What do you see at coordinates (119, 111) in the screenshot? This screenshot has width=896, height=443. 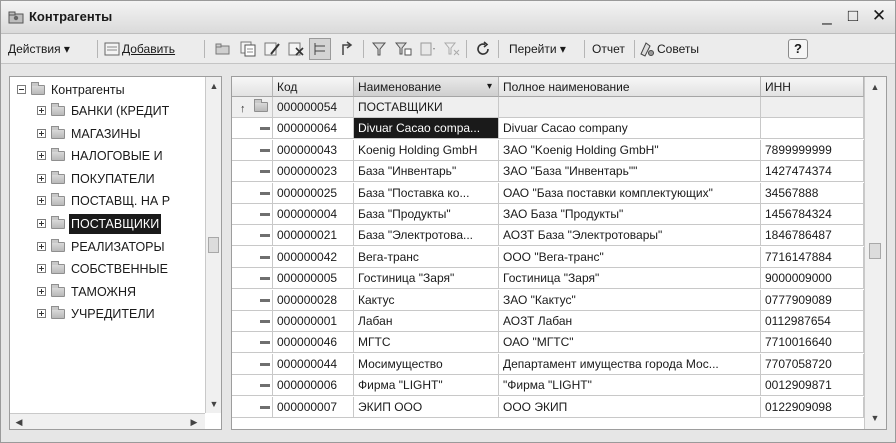 I see `tree-item: БАНКИ (КРЕДИТ` at bounding box center [119, 111].